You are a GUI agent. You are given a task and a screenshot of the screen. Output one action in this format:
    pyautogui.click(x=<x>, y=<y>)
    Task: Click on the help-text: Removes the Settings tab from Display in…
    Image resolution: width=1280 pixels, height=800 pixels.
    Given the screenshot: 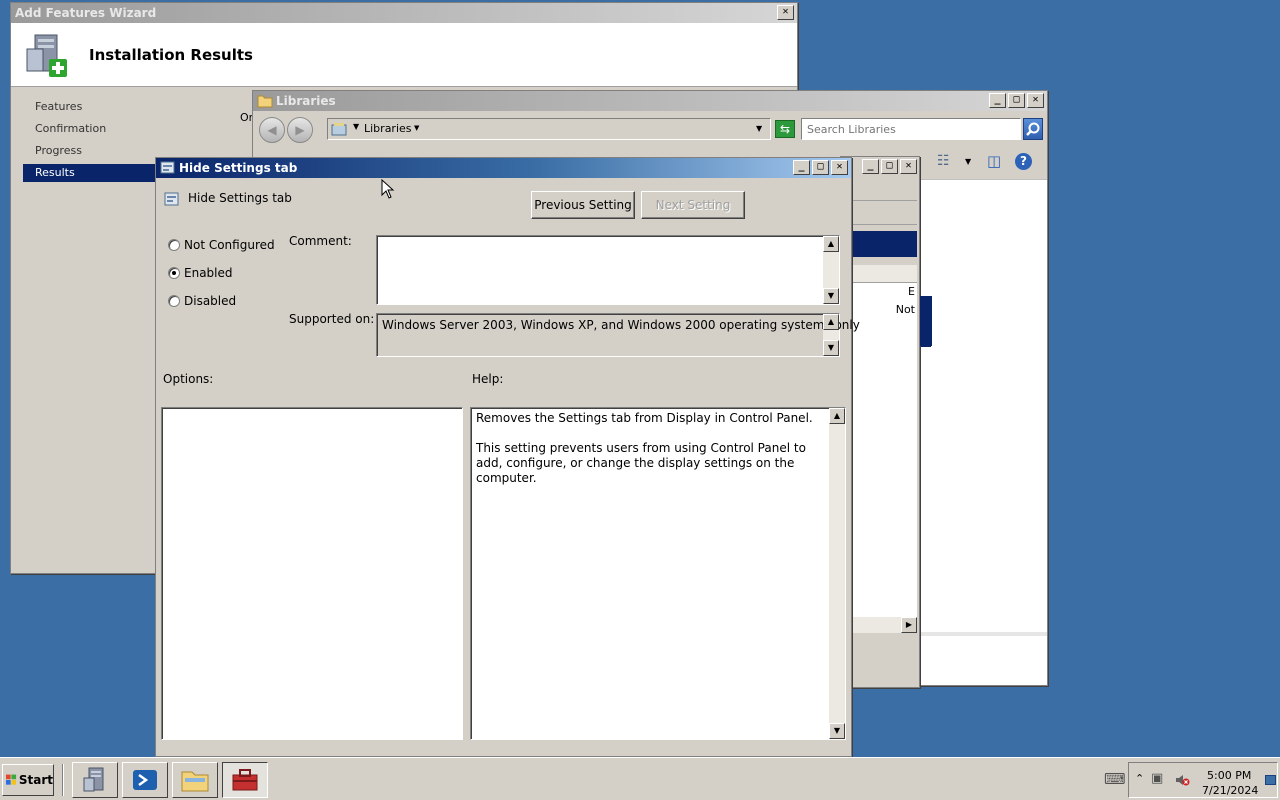 What is the action you would take?
    pyautogui.click(x=647, y=448)
    